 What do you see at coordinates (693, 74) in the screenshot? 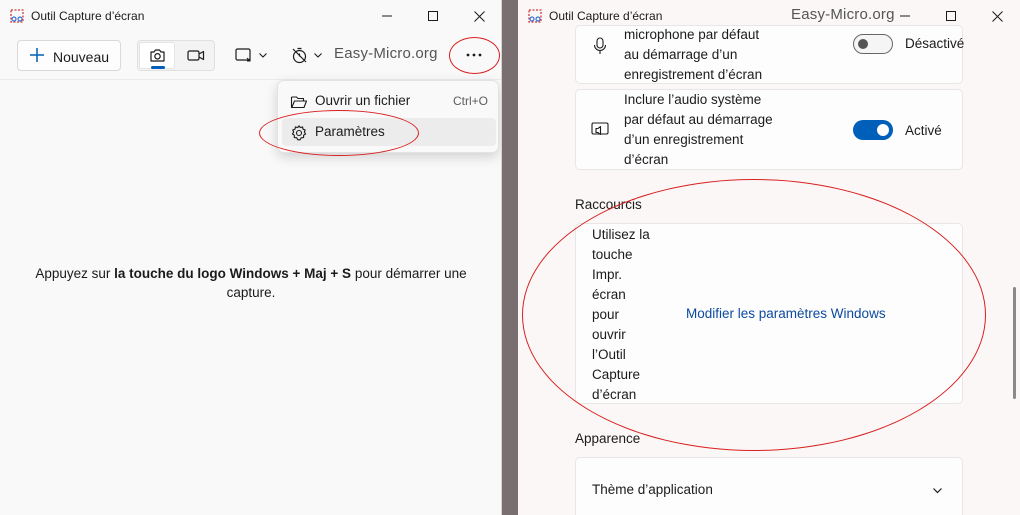
I see `label-line: enregistrement d’écran` at bounding box center [693, 74].